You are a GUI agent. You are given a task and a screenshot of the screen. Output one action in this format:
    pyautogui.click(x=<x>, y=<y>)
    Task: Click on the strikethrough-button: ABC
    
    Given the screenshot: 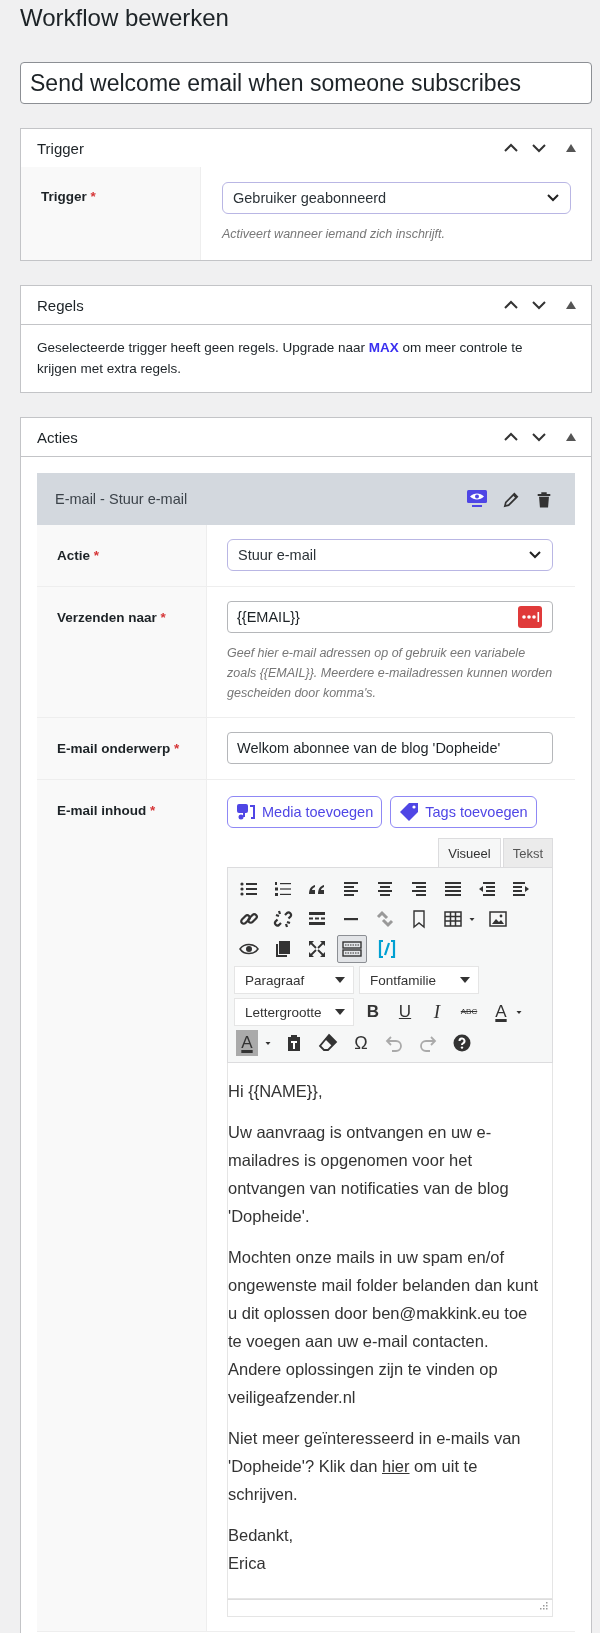 What is the action you would take?
    pyautogui.click(x=469, y=1012)
    